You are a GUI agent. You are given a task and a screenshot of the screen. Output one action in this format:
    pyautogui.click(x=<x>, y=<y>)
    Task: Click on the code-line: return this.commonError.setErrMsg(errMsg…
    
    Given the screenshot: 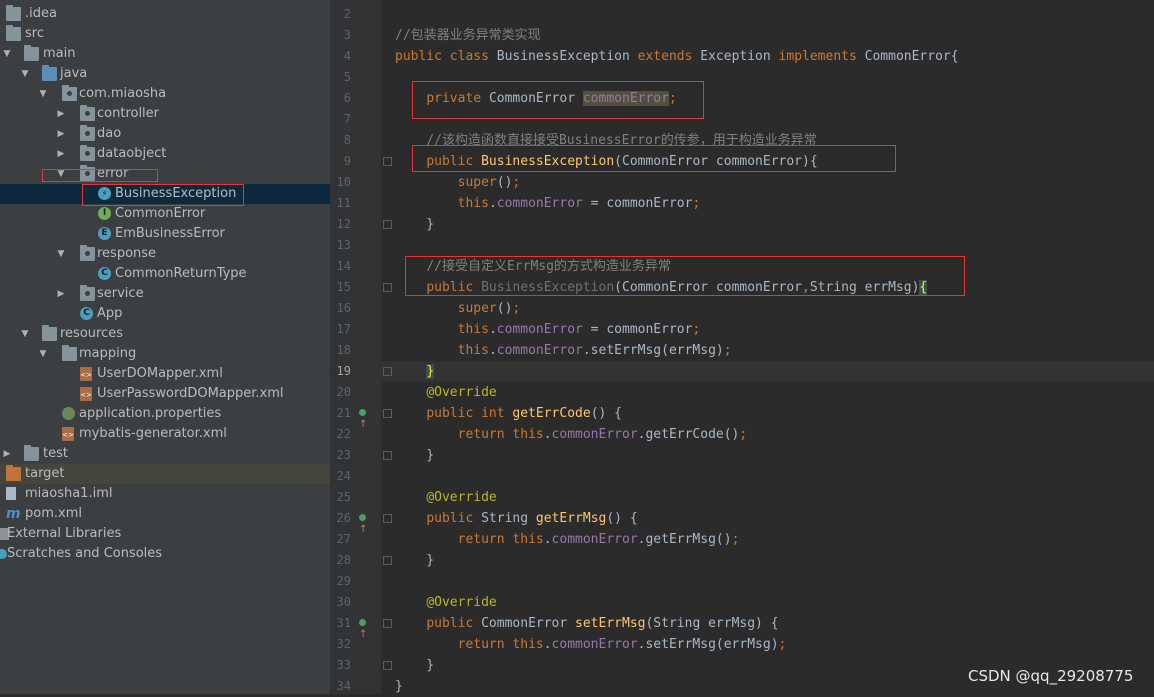 What is the action you would take?
    pyautogui.click(x=591, y=644)
    